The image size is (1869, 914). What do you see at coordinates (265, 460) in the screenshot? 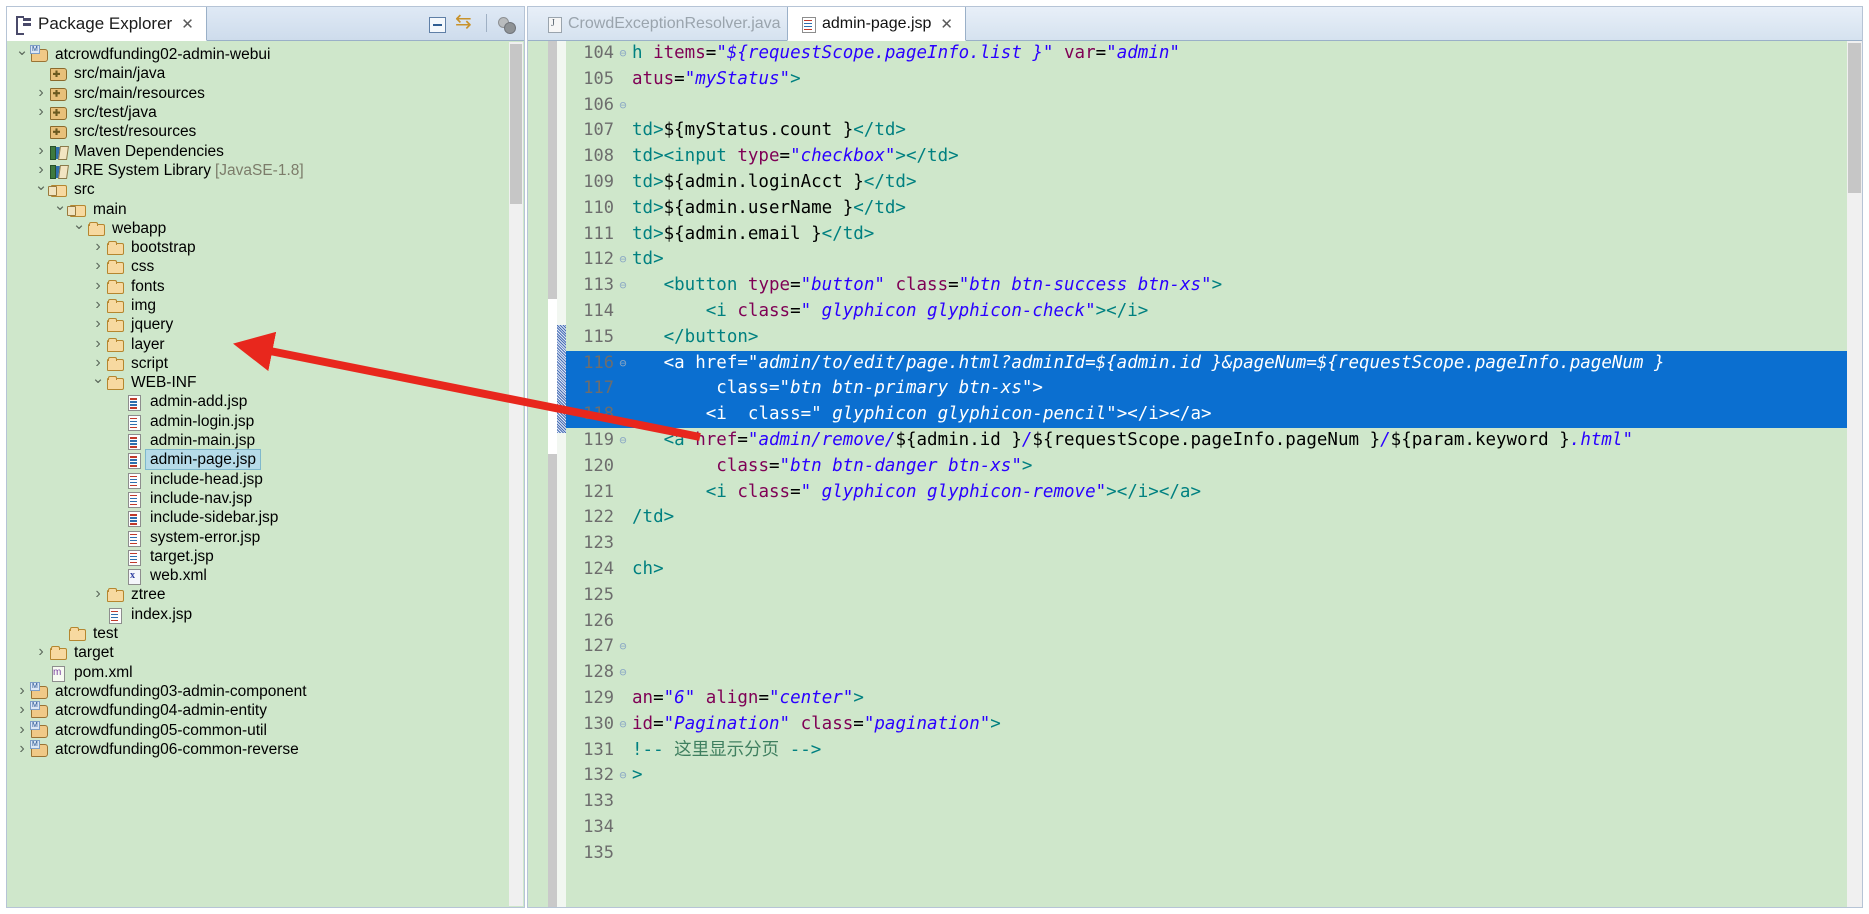
I see `tree-item: admin-page.jsp` at bounding box center [265, 460].